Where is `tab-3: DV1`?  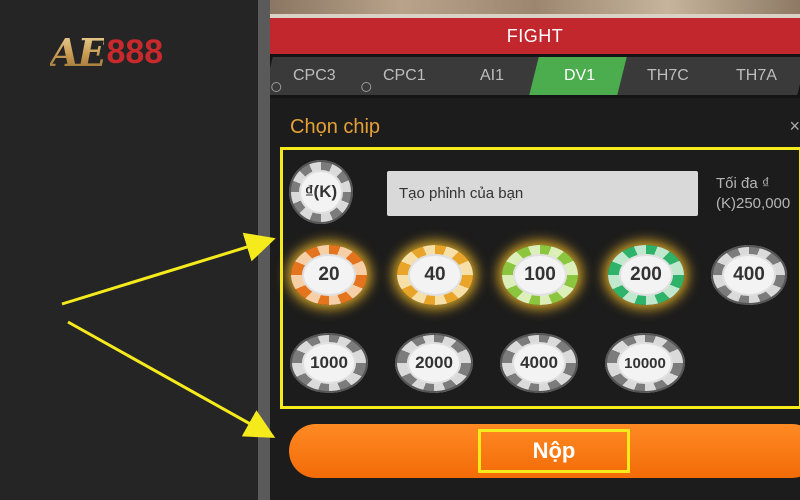
tab-3: DV1 is located at coordinates (580, 76).